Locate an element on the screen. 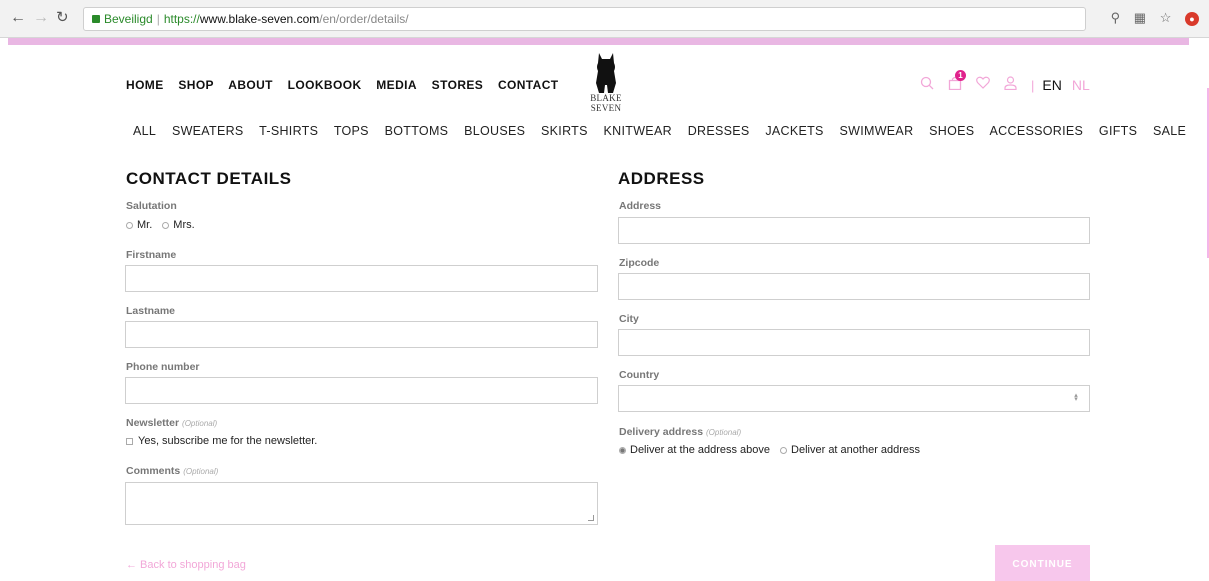 This screenshot has height=581, width=1209. lang-nl-link: NL is located at coordinates (1081, 85).